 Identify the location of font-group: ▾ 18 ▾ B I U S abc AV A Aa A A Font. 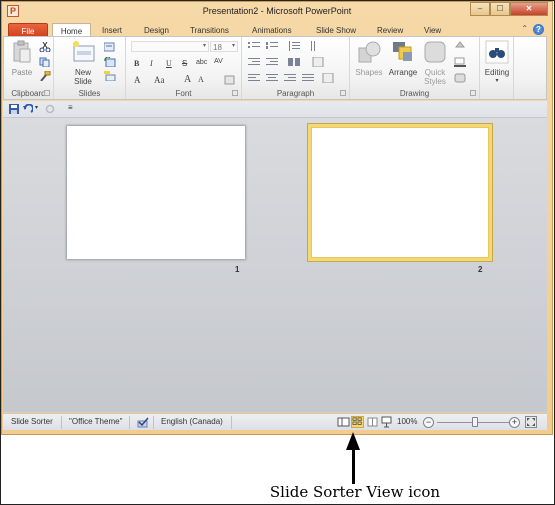
(184, 68).